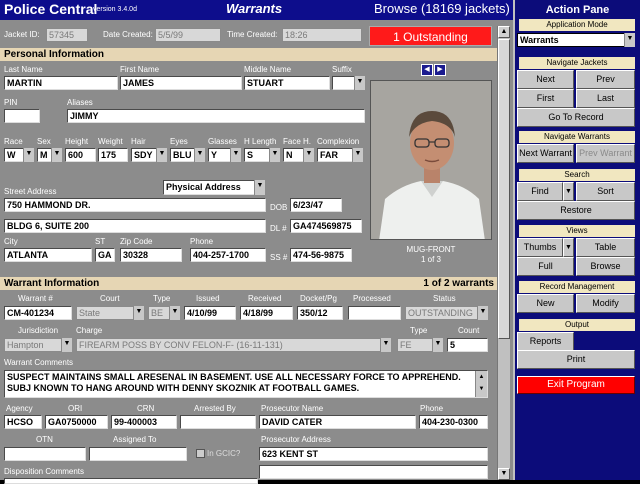 The width and height of the screenshot is (640, 484). I want to click on hlength-dropdown-icon: ▼, so click(274, 155).